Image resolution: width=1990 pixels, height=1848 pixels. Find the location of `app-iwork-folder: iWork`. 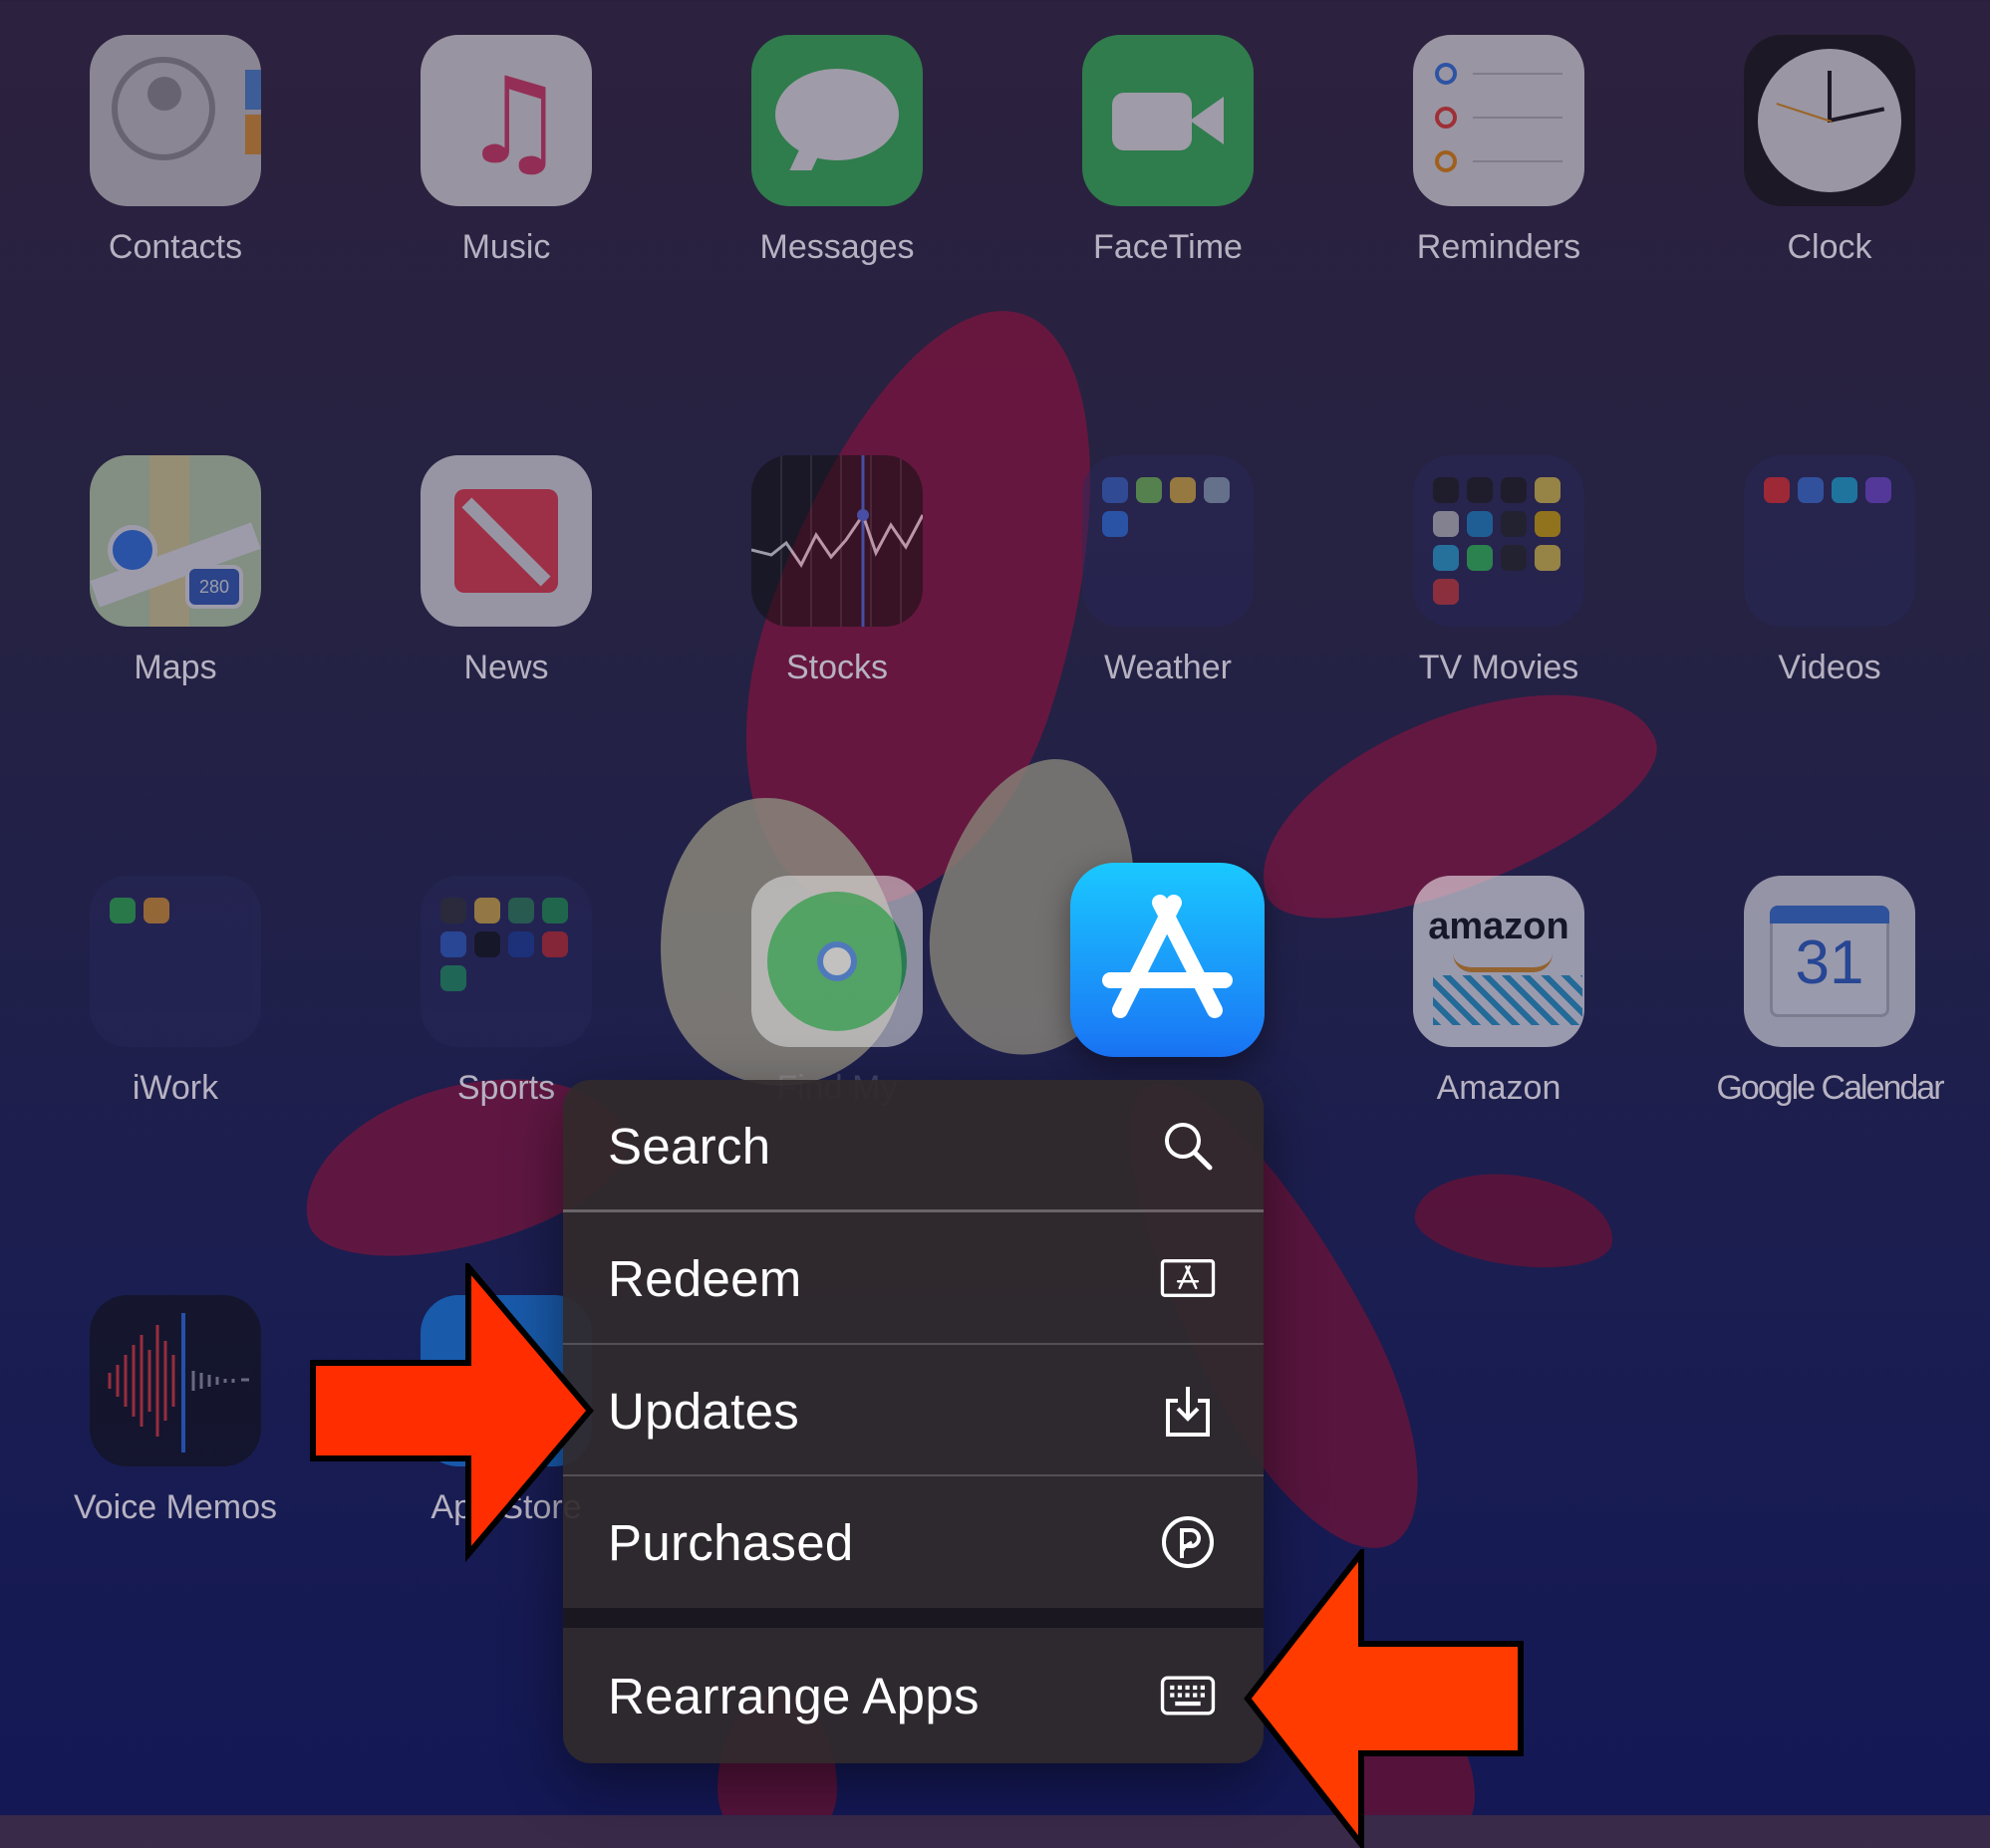

app-iwork-folder: iWork is located at coordinates (175, 992).